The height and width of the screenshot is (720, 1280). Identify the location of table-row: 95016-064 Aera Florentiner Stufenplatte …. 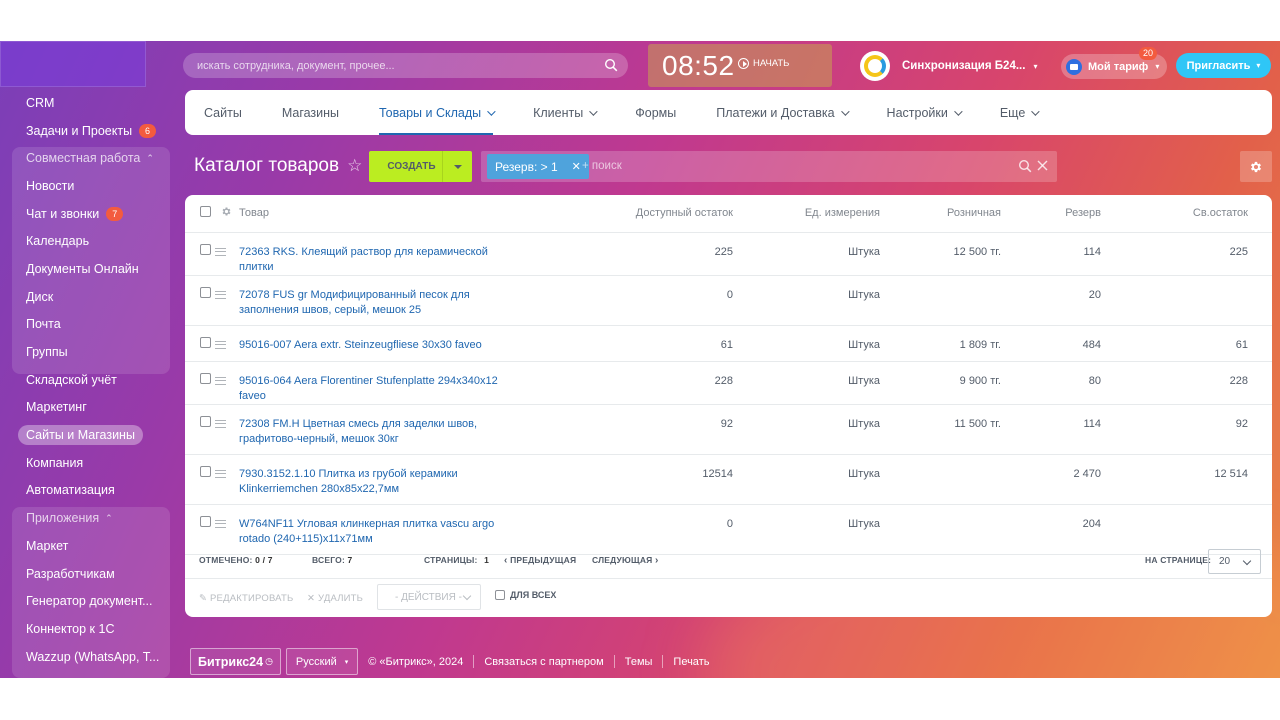
(728, 383).